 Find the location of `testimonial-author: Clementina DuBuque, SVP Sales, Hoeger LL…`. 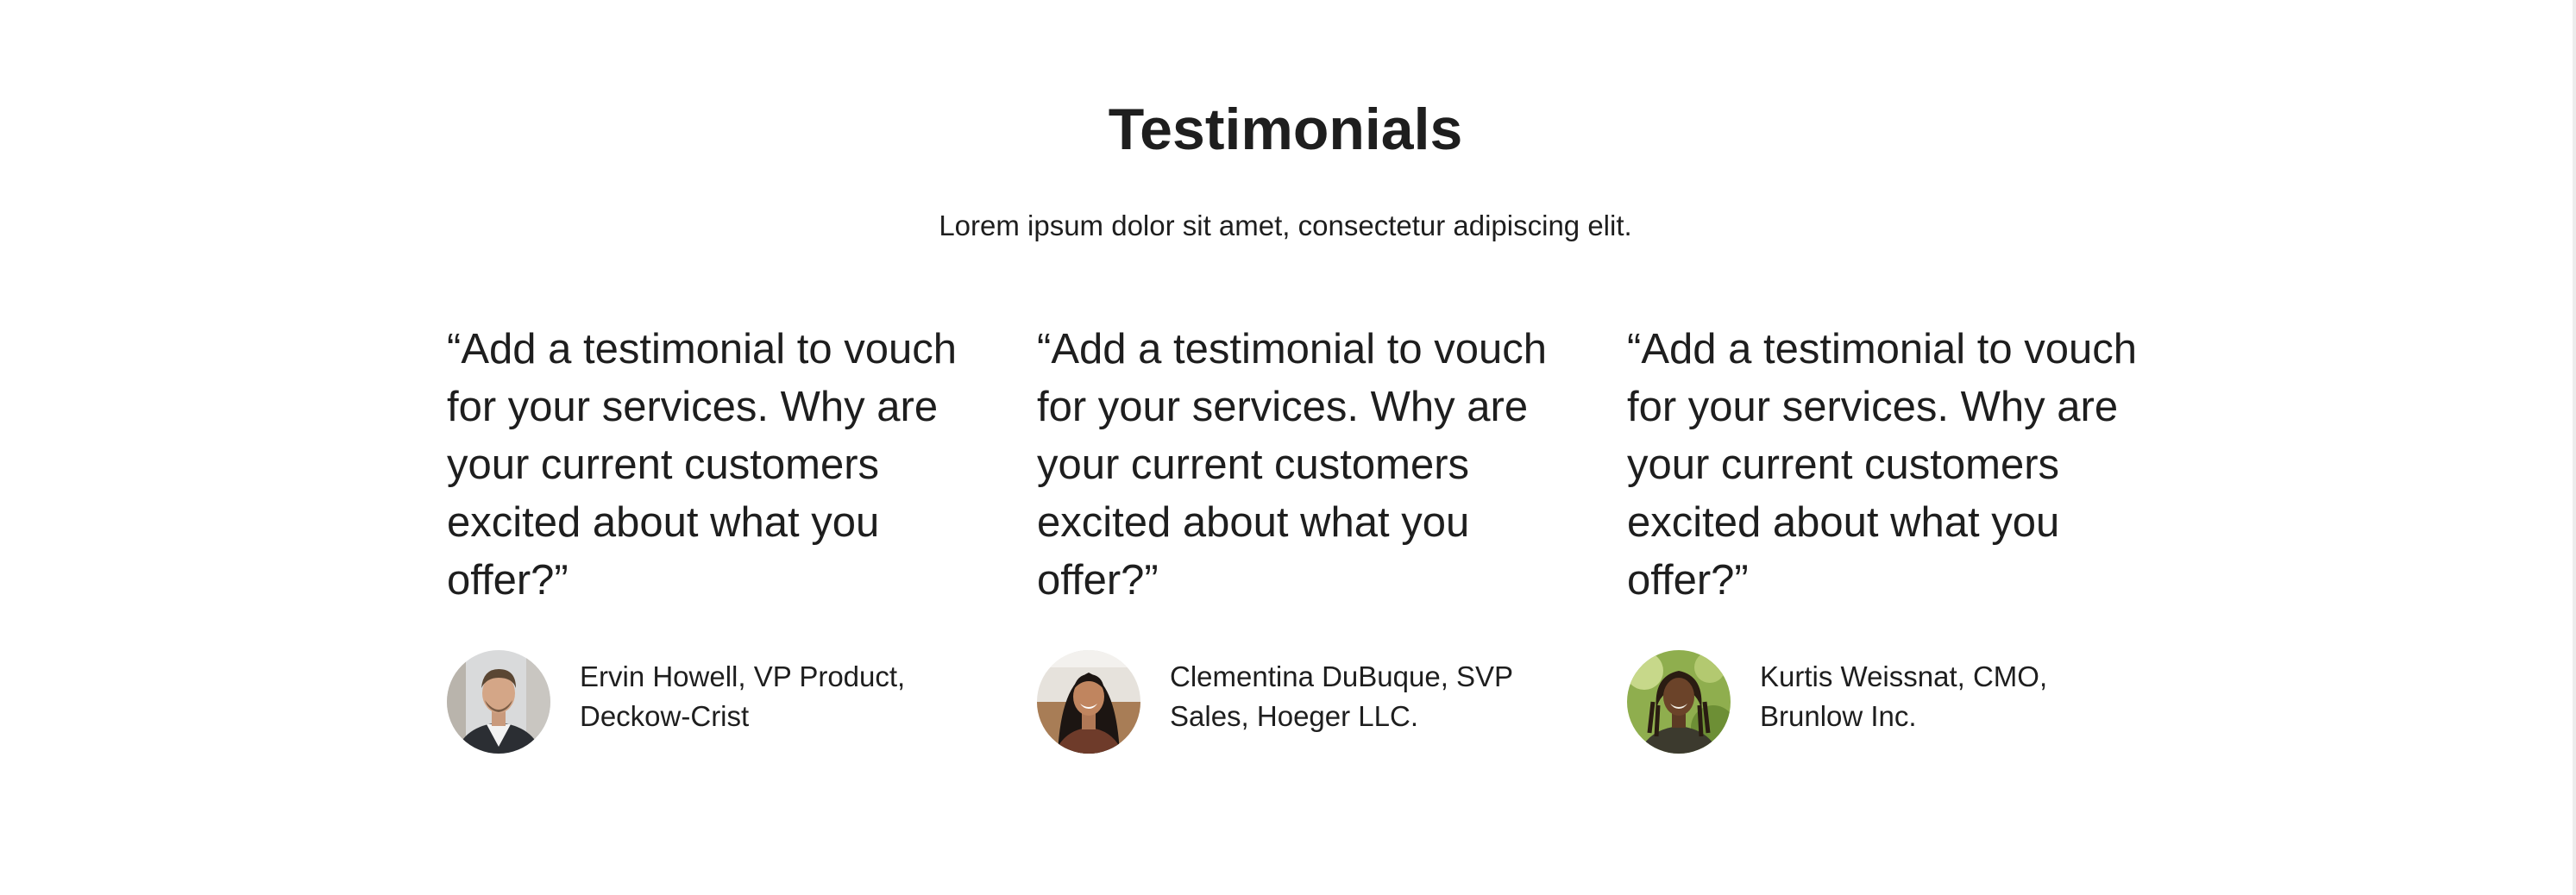

testimonial-author: Clementina DuBuque, SVP Sales, Hoeger LL… is located at coordinates (1300, 702).